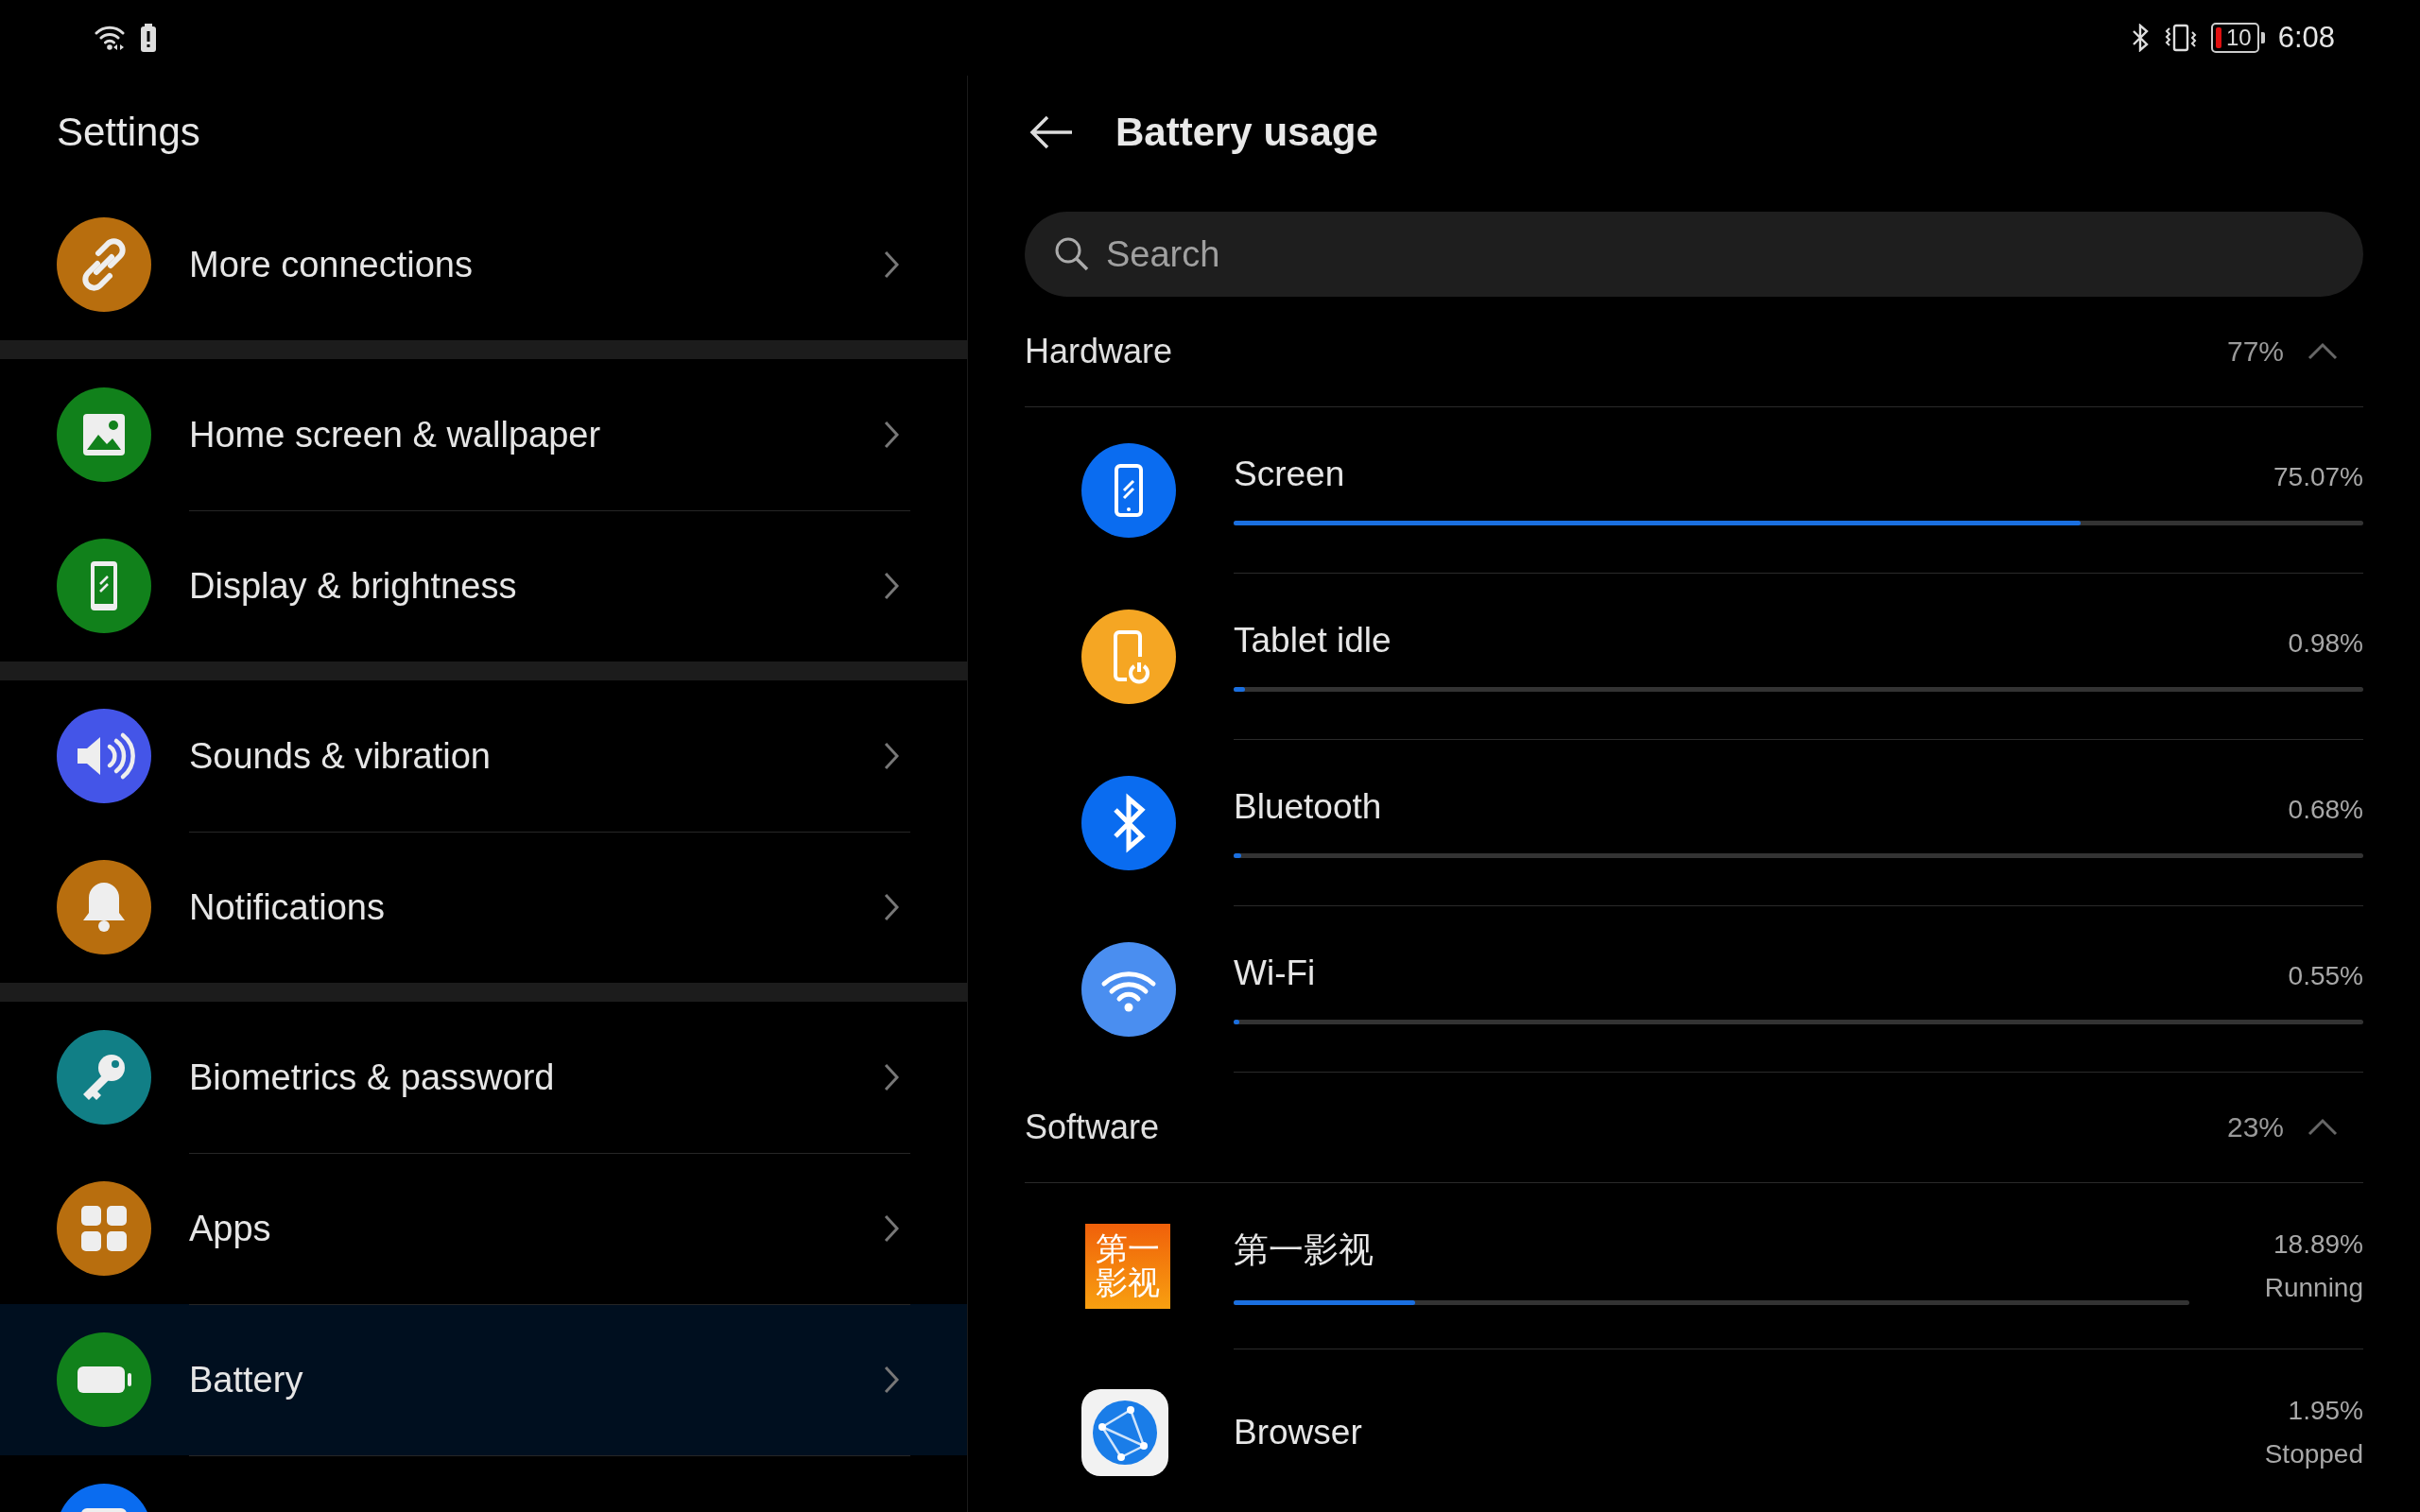 The image size is (2420, 1512). Describe the element at coordinates (483, 1077) in the screenshot. I see `settings-item: Biometrics & password` at that location.